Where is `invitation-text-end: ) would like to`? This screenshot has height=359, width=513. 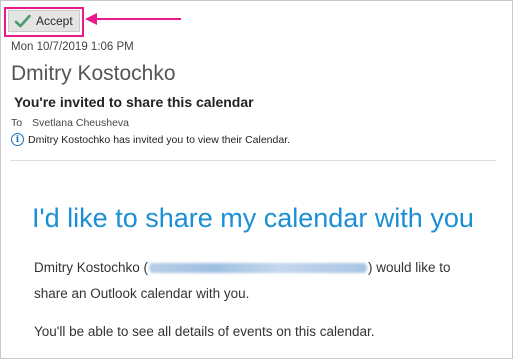 invitation-text-end: ) would like to is located at coordinates (409, 267).